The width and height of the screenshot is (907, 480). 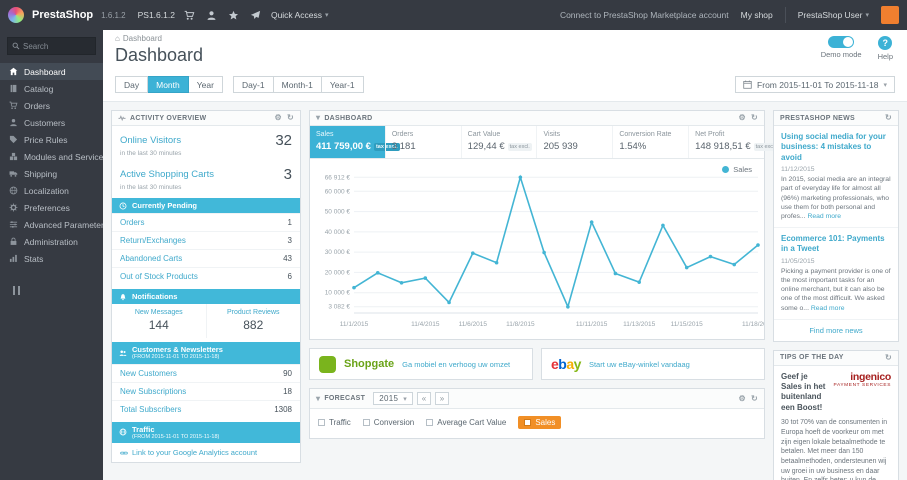 I want to click on traffic-header: Traffic (FROM 2015-11-01 TO 2015-11-18), so click(x=206, y=432).